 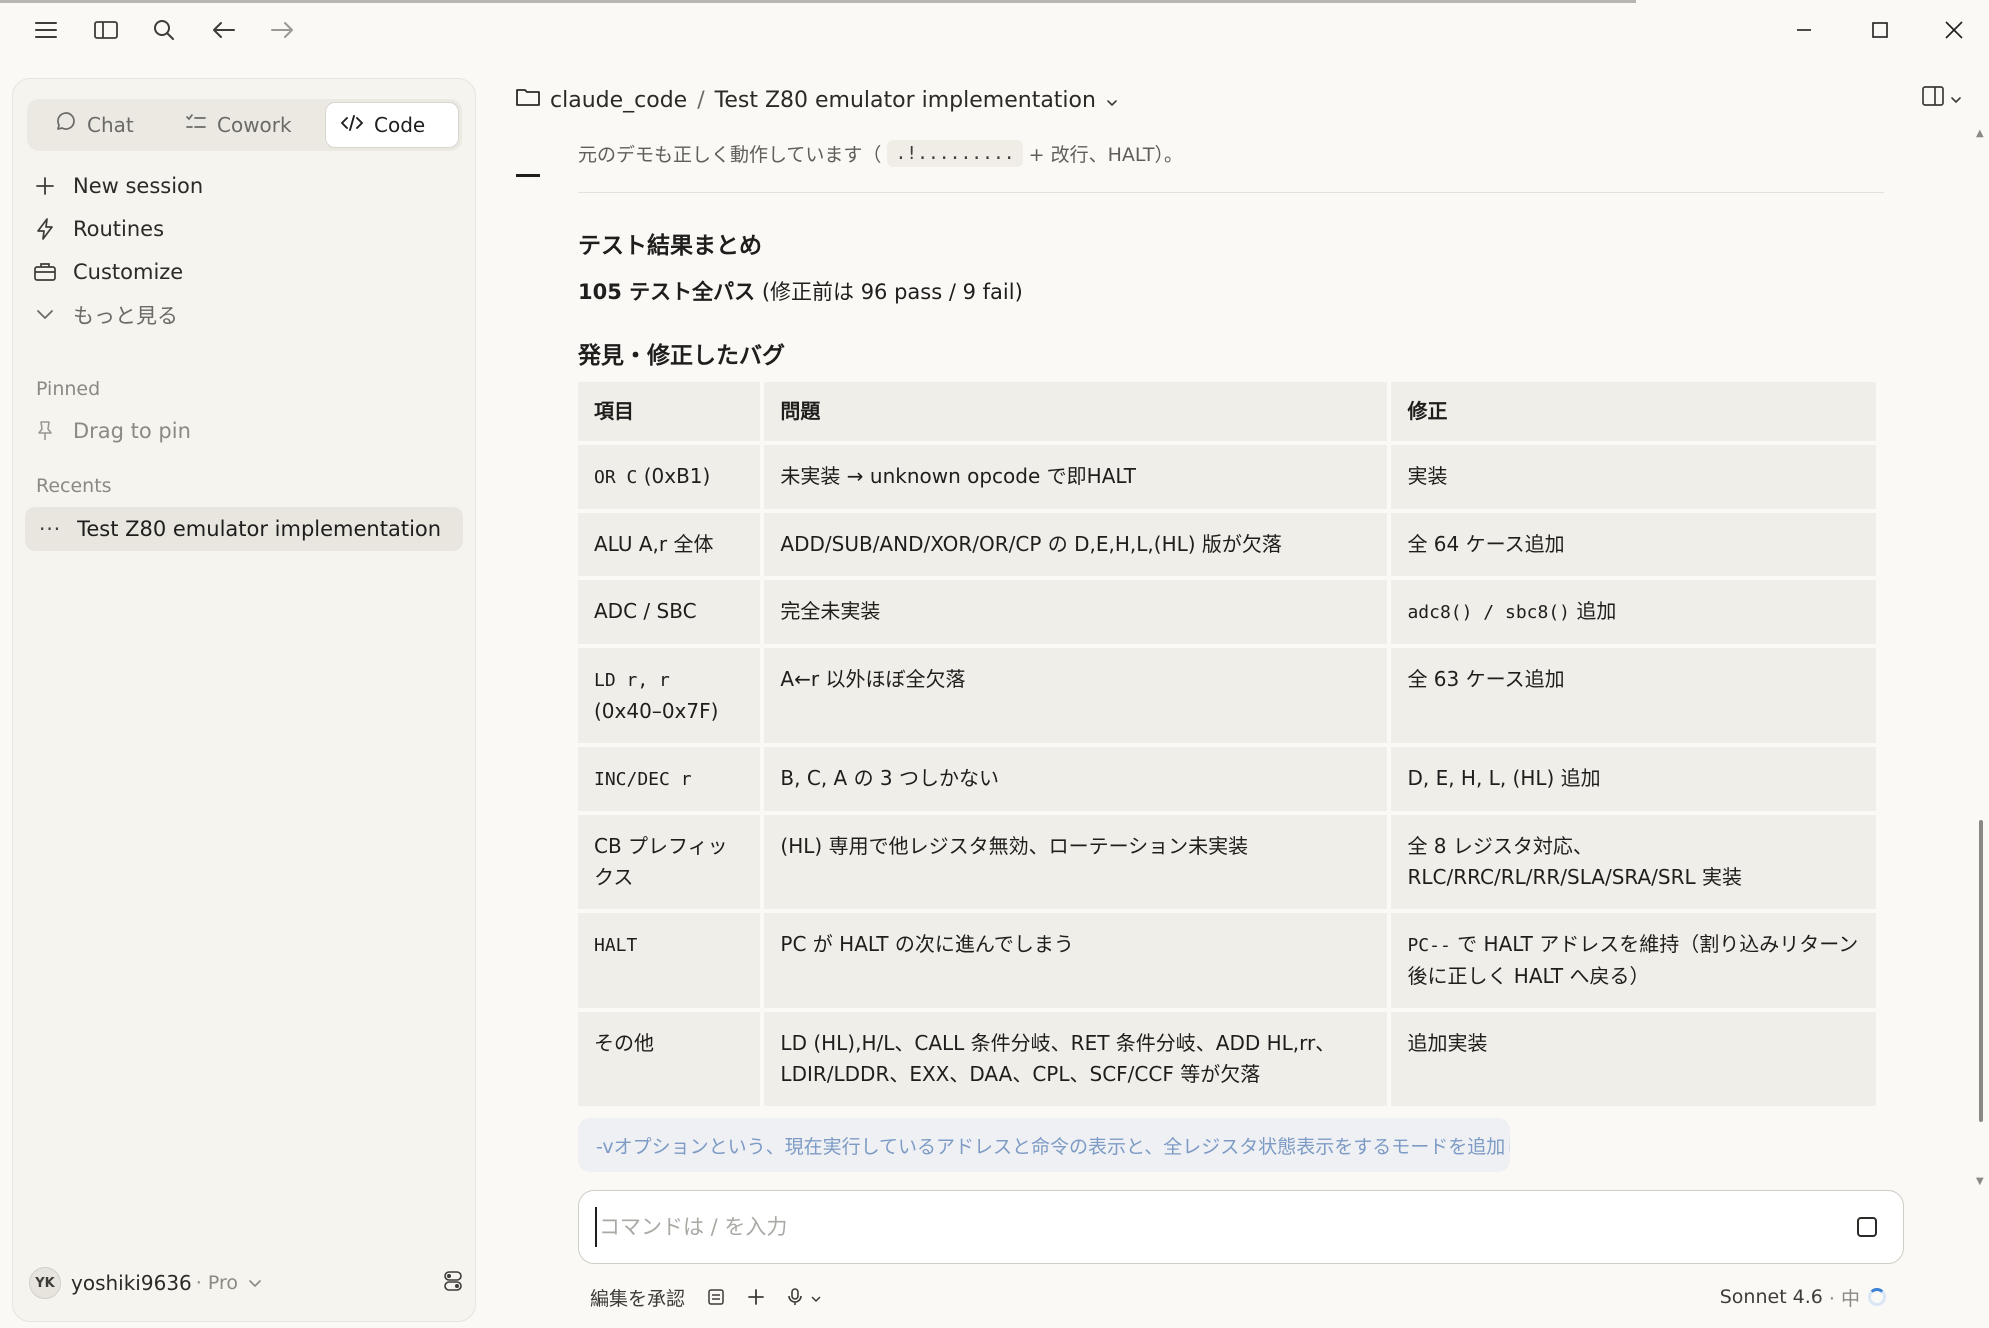 I want to click on cell-fix-text: 全 8 レジスタ対応、RLC/RRC/RL/RR/SLA/SRA/SRL 実装, so click(x=1575, y=861).